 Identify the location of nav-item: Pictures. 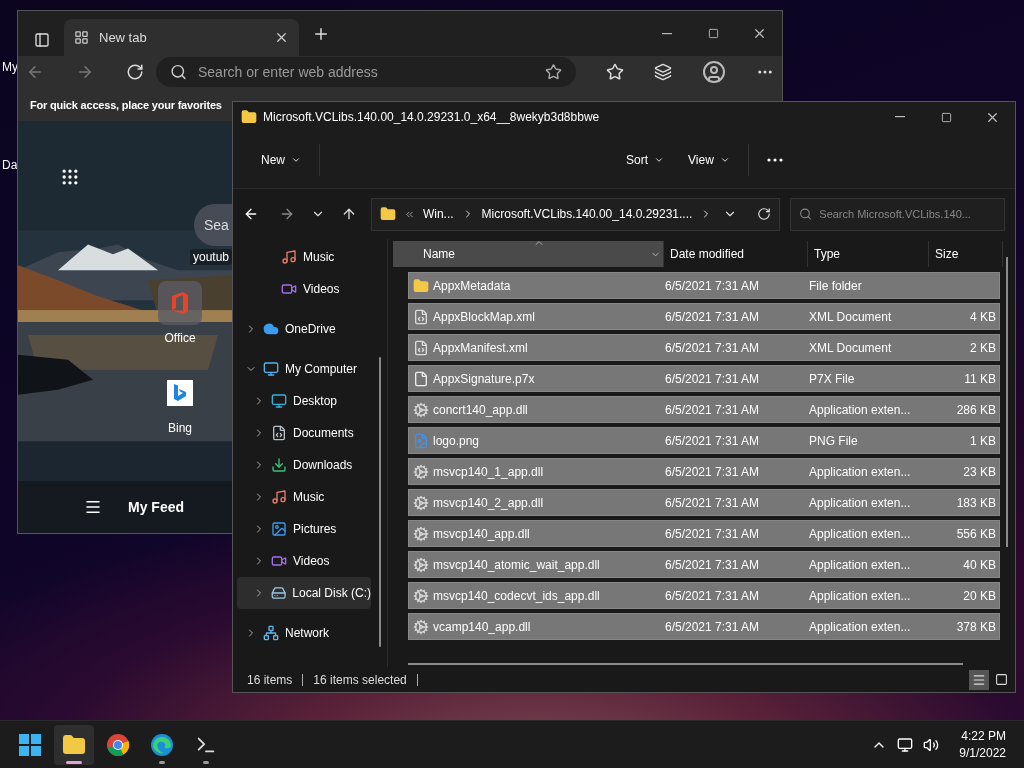
(304, 529).